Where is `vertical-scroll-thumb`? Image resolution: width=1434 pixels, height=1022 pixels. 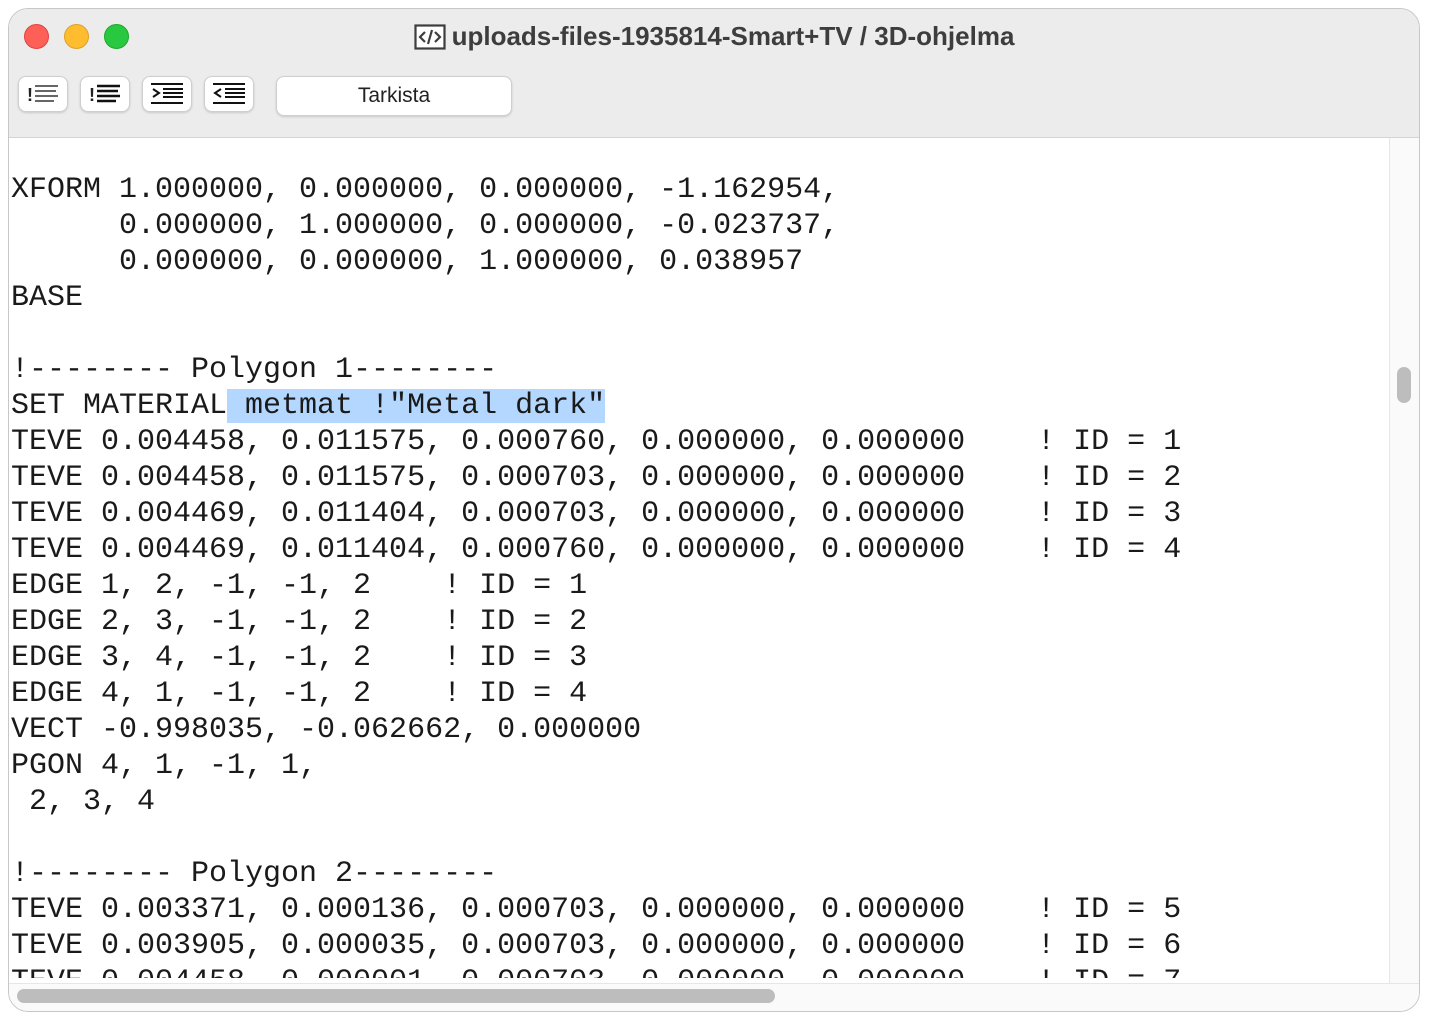 vertical-scroll-thumb is located at coordinates (1404, 385).